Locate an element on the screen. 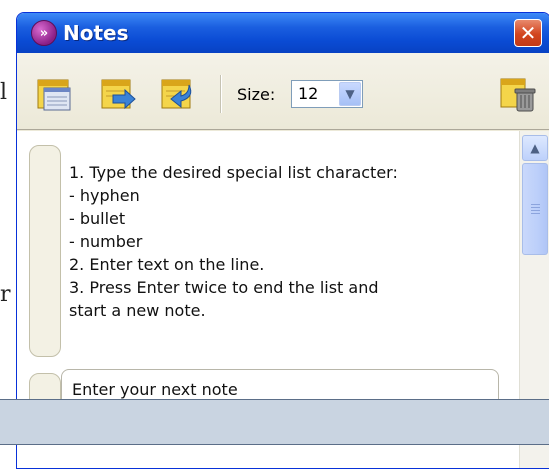 This screenshot has width=549, height=469. scroll-up-button: ▲ is located at coordinates (535, 148).